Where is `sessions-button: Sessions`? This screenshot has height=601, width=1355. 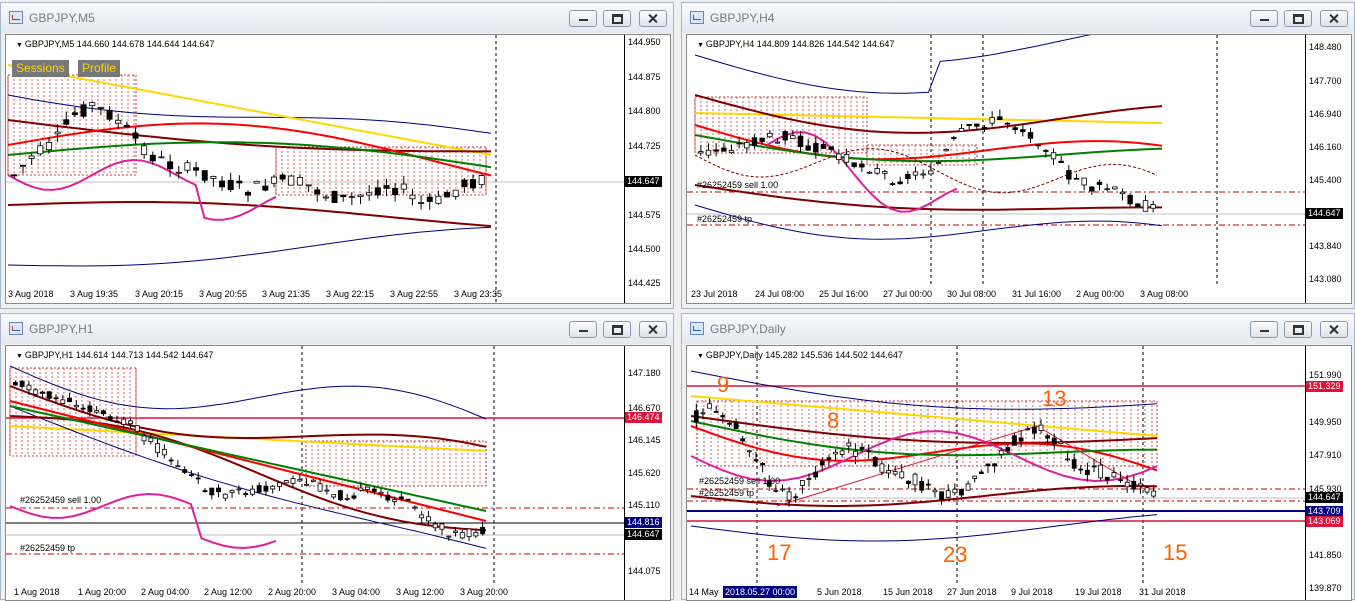 sessions-button: Sessions is located at coordinates (40, 68).